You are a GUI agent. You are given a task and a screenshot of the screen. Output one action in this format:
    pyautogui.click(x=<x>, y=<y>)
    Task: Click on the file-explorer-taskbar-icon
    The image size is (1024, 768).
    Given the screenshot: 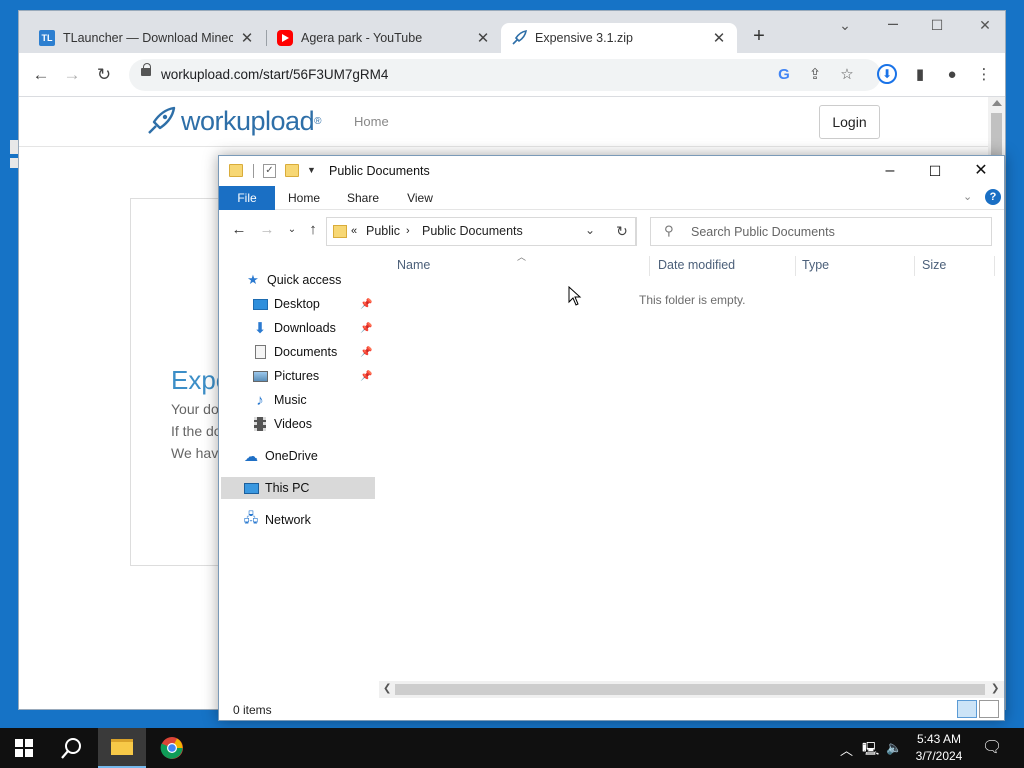 What is the action you would take?
    pyautogui.click(x=122, y=748)
    